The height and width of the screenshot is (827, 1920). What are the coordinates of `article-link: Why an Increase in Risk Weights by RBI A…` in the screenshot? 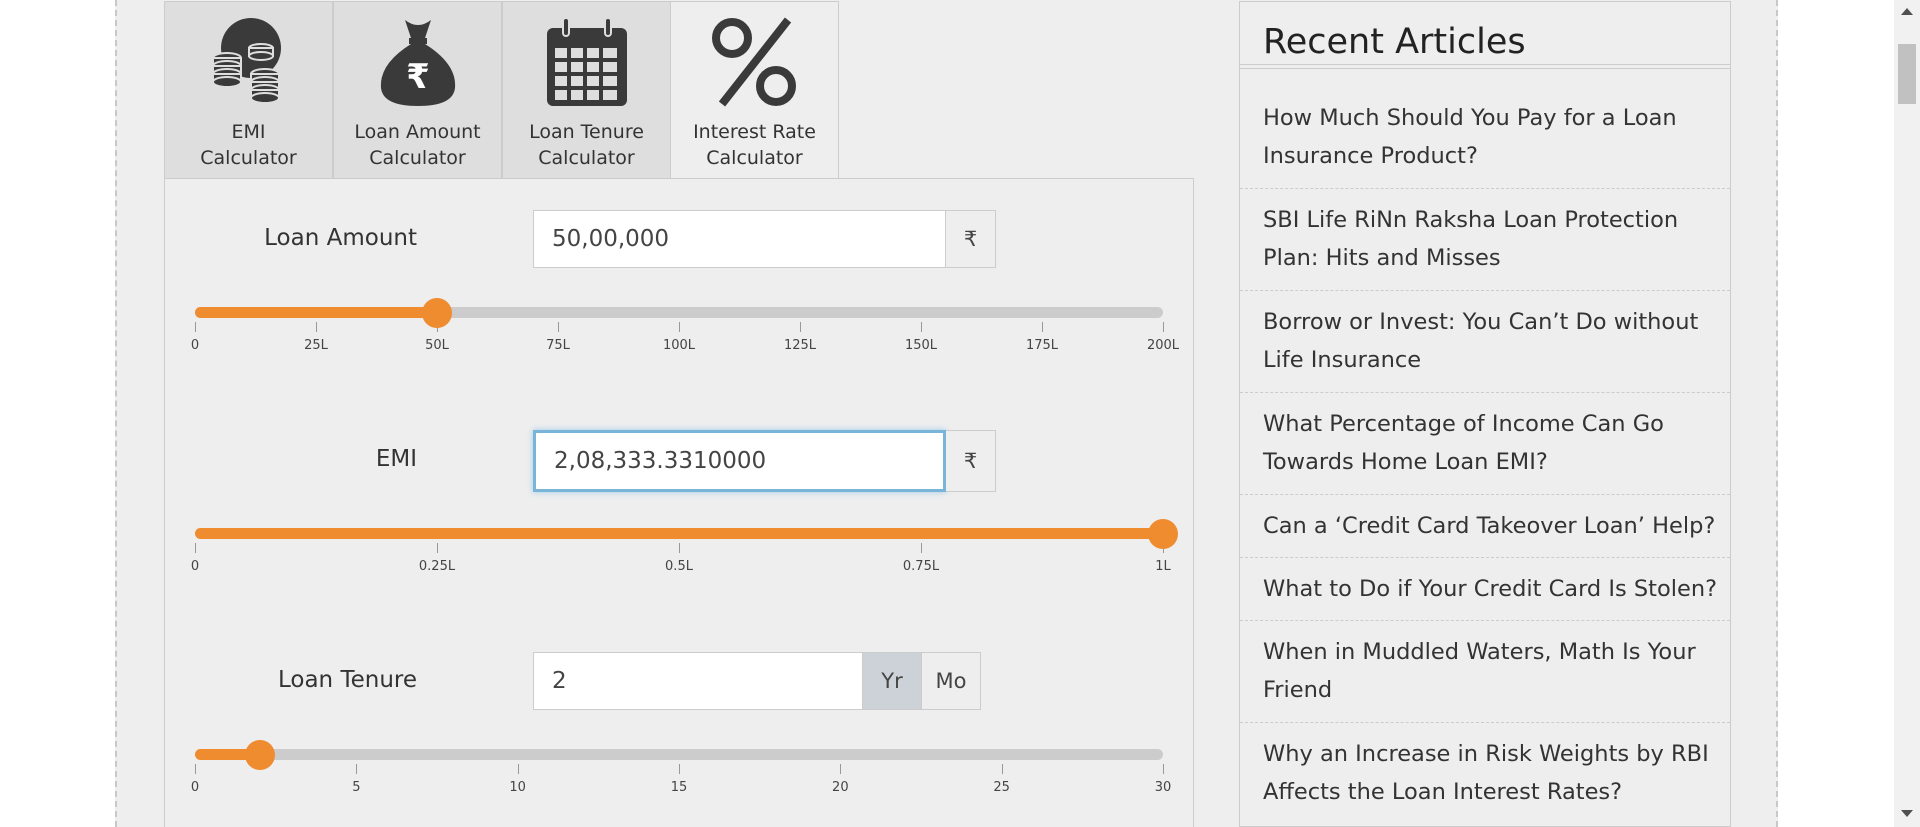 It's located at (1485, 780).